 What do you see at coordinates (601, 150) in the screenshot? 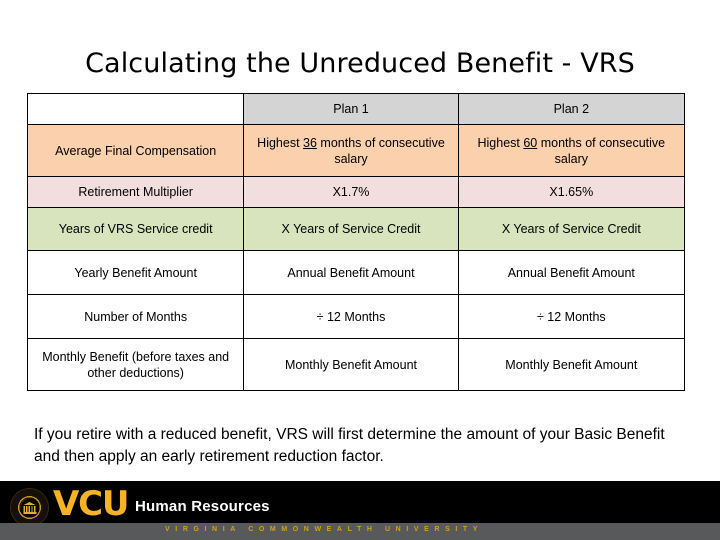
I see `afc-plan2-post: months of consecutive salary` at bounding box center [601, 150].